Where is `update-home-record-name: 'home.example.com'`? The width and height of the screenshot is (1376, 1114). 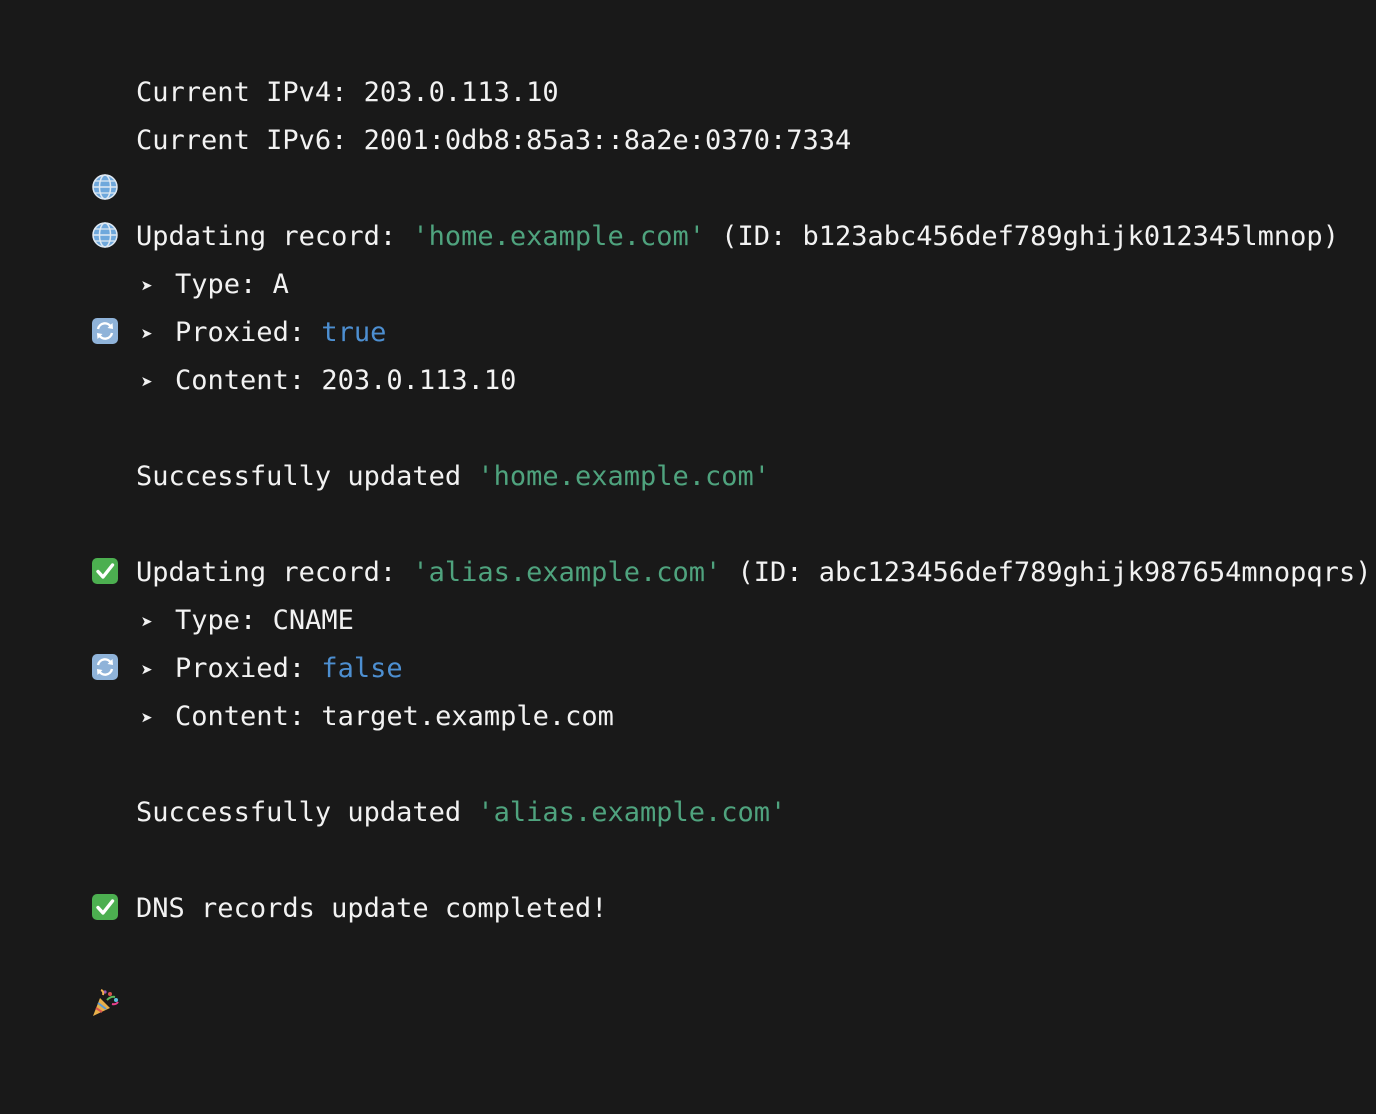
update-home-record-name: 'home.example.com' is located at coordinates (558, 236).